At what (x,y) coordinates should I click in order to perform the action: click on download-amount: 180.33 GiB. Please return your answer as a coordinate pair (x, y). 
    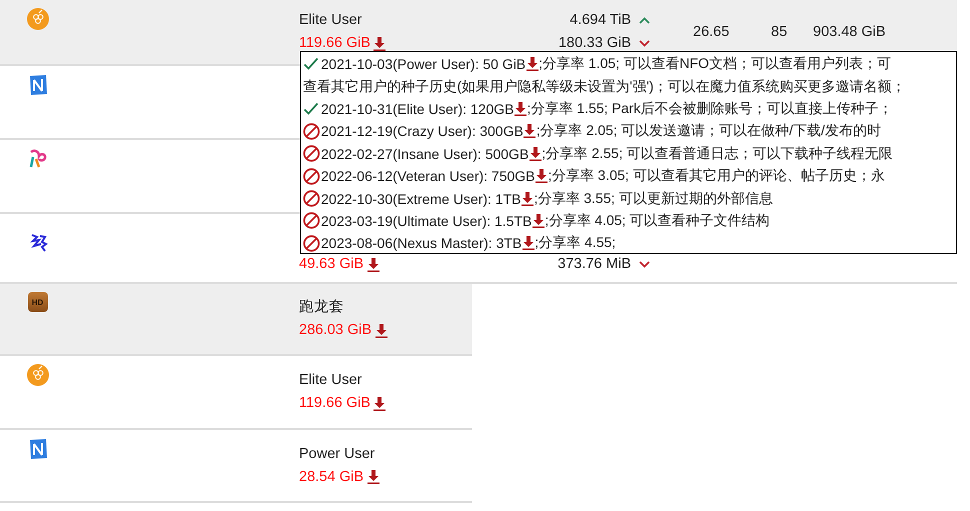
    Looking at the image, I should click on (594, 43).